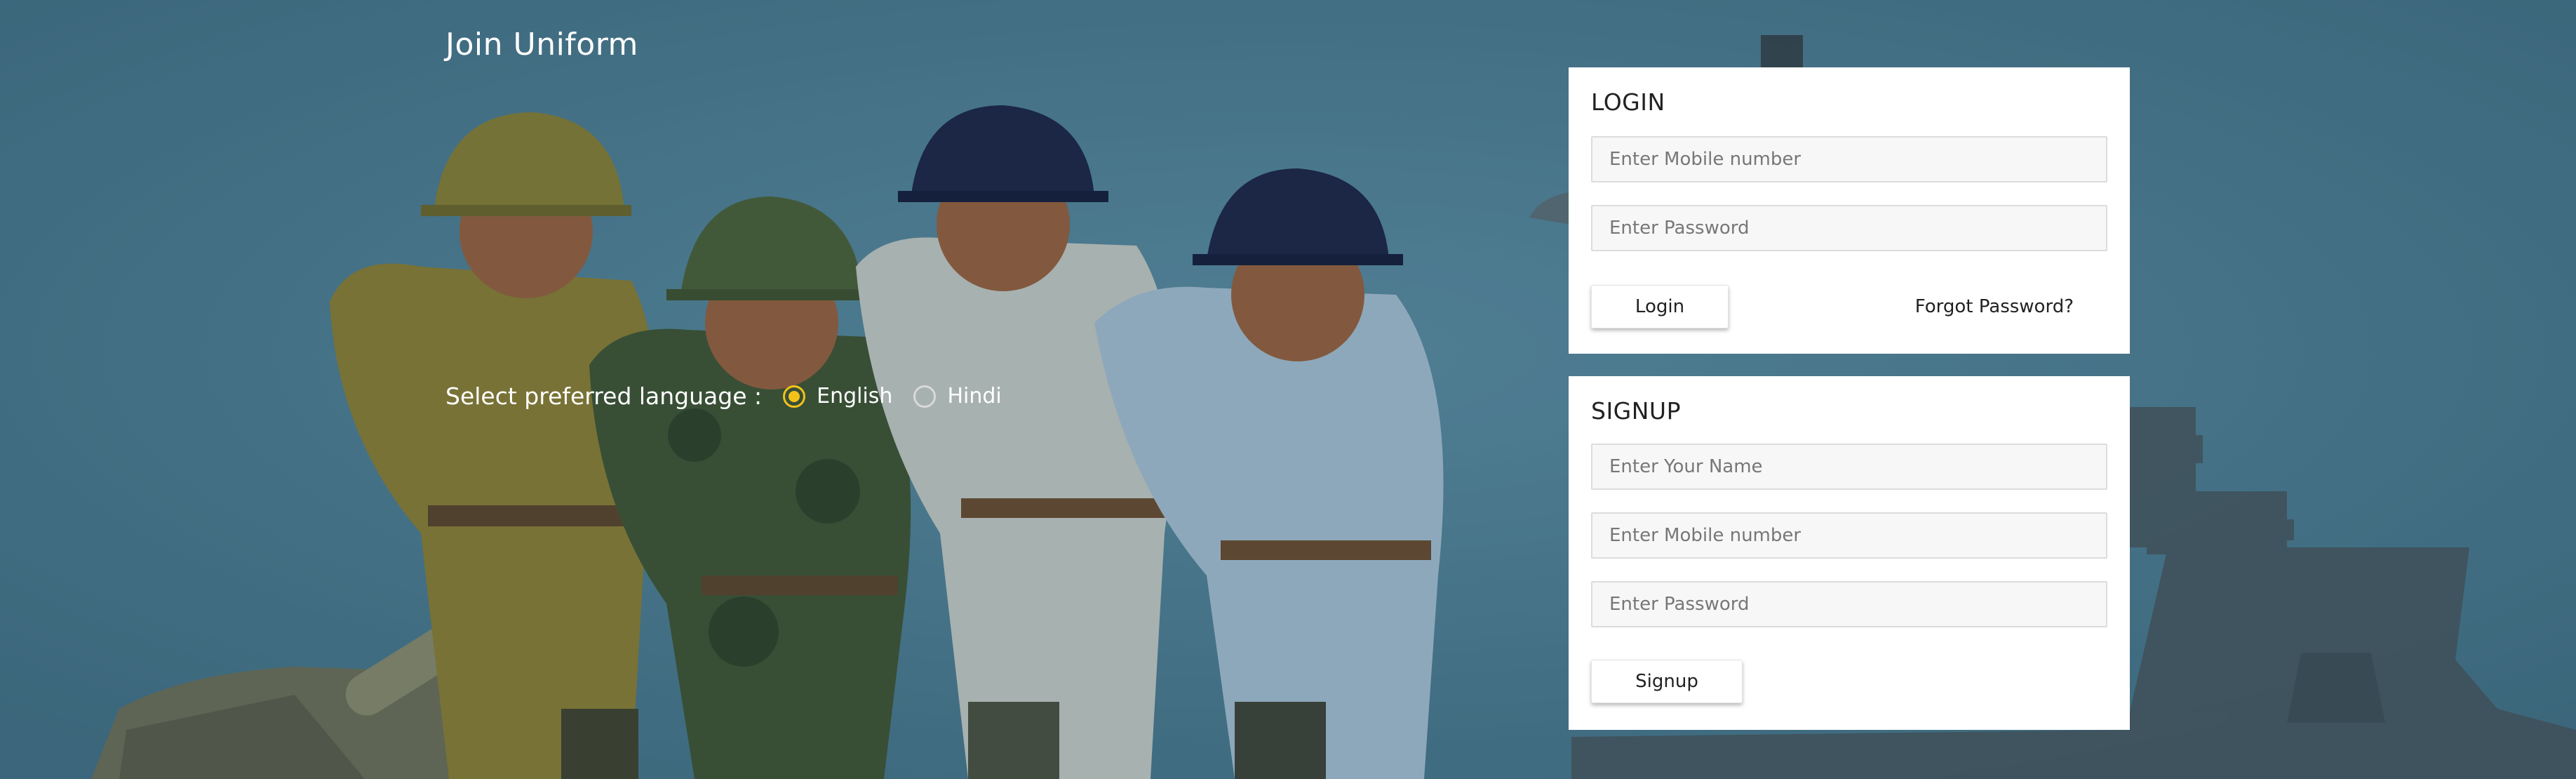  What do you see at coordinates (1667, 682) in the screenshot?
I see `signup-button: Signup` at bounding box center [1667, 682].